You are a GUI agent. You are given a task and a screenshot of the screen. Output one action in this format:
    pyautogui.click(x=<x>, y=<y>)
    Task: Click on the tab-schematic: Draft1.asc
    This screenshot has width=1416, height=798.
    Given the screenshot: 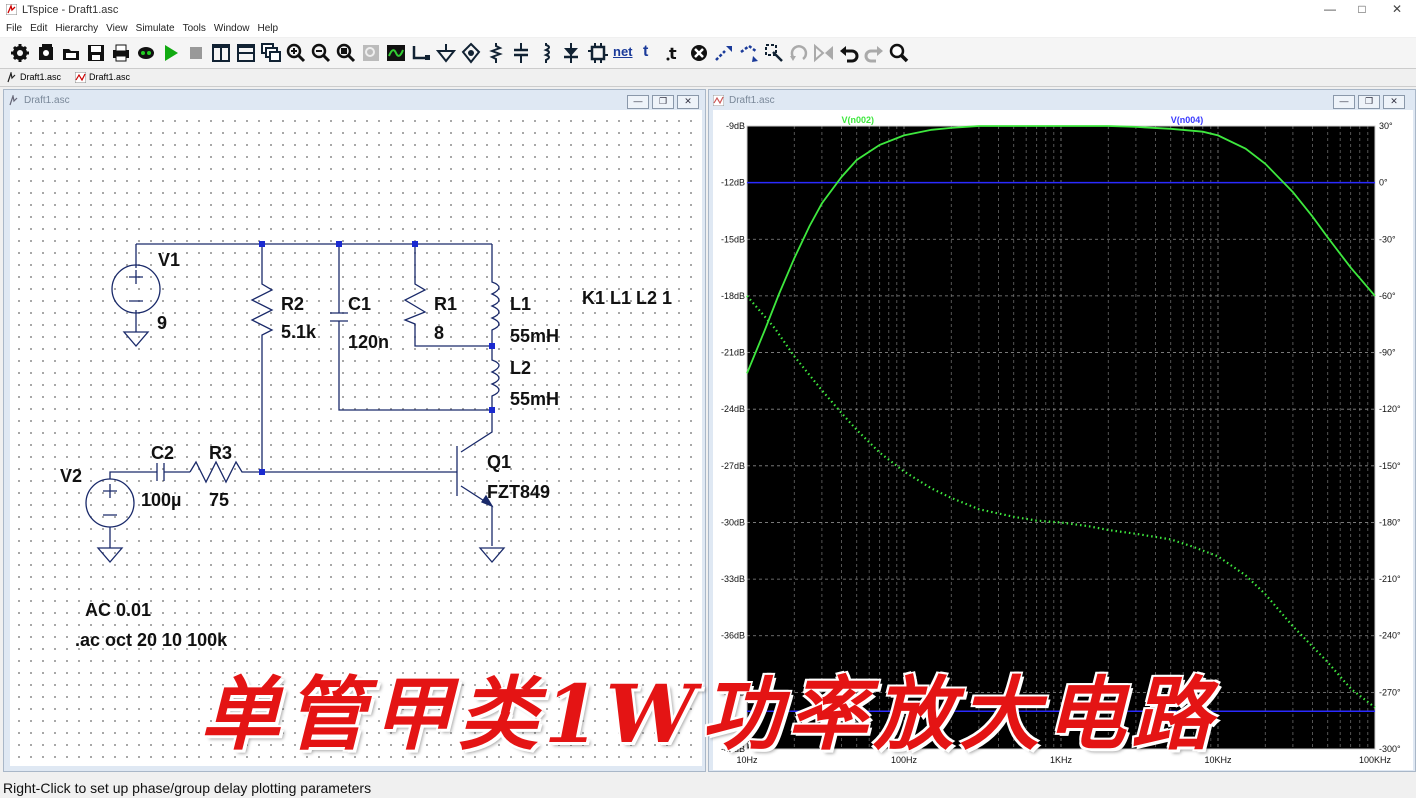 What is the action you would take?
    pyautogui.click(x=34, y=78)
    